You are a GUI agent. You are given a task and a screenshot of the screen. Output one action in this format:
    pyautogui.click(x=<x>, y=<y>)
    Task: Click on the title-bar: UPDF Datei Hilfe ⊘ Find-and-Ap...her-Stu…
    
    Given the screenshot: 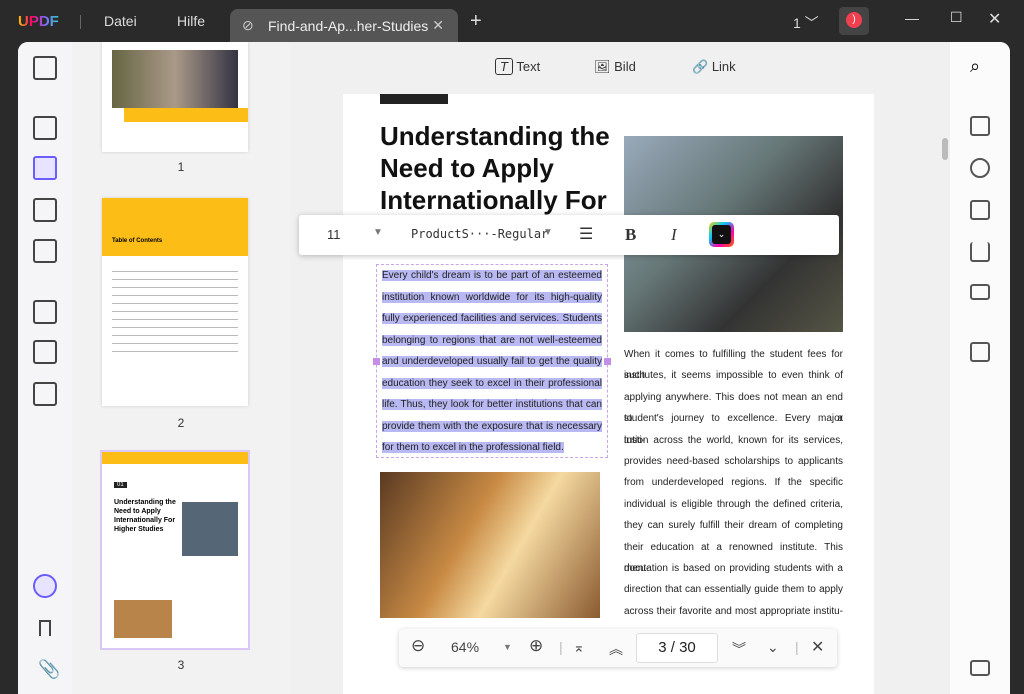 What is the action you would take?
    pyautogui.click(x=512, y=21)
    